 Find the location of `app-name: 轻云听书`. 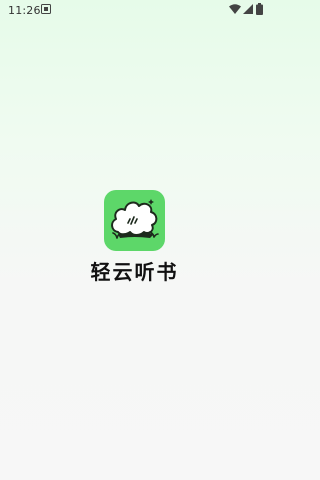

app-name: 轻云听书 is located at coordinates (134, 272).